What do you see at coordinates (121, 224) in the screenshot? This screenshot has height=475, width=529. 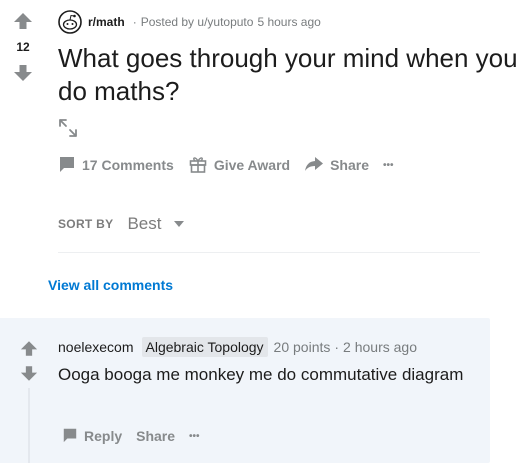 I see `sort-dropdown: SORT BY Best` at bounding box center [121, 224].